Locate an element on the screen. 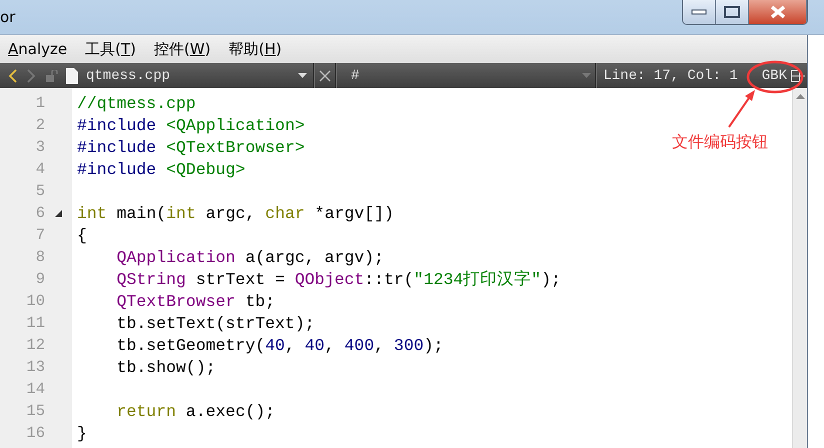 The width and height of the screenshot is (824, 448). line-number: 7 is located at coordinates (40, 235).